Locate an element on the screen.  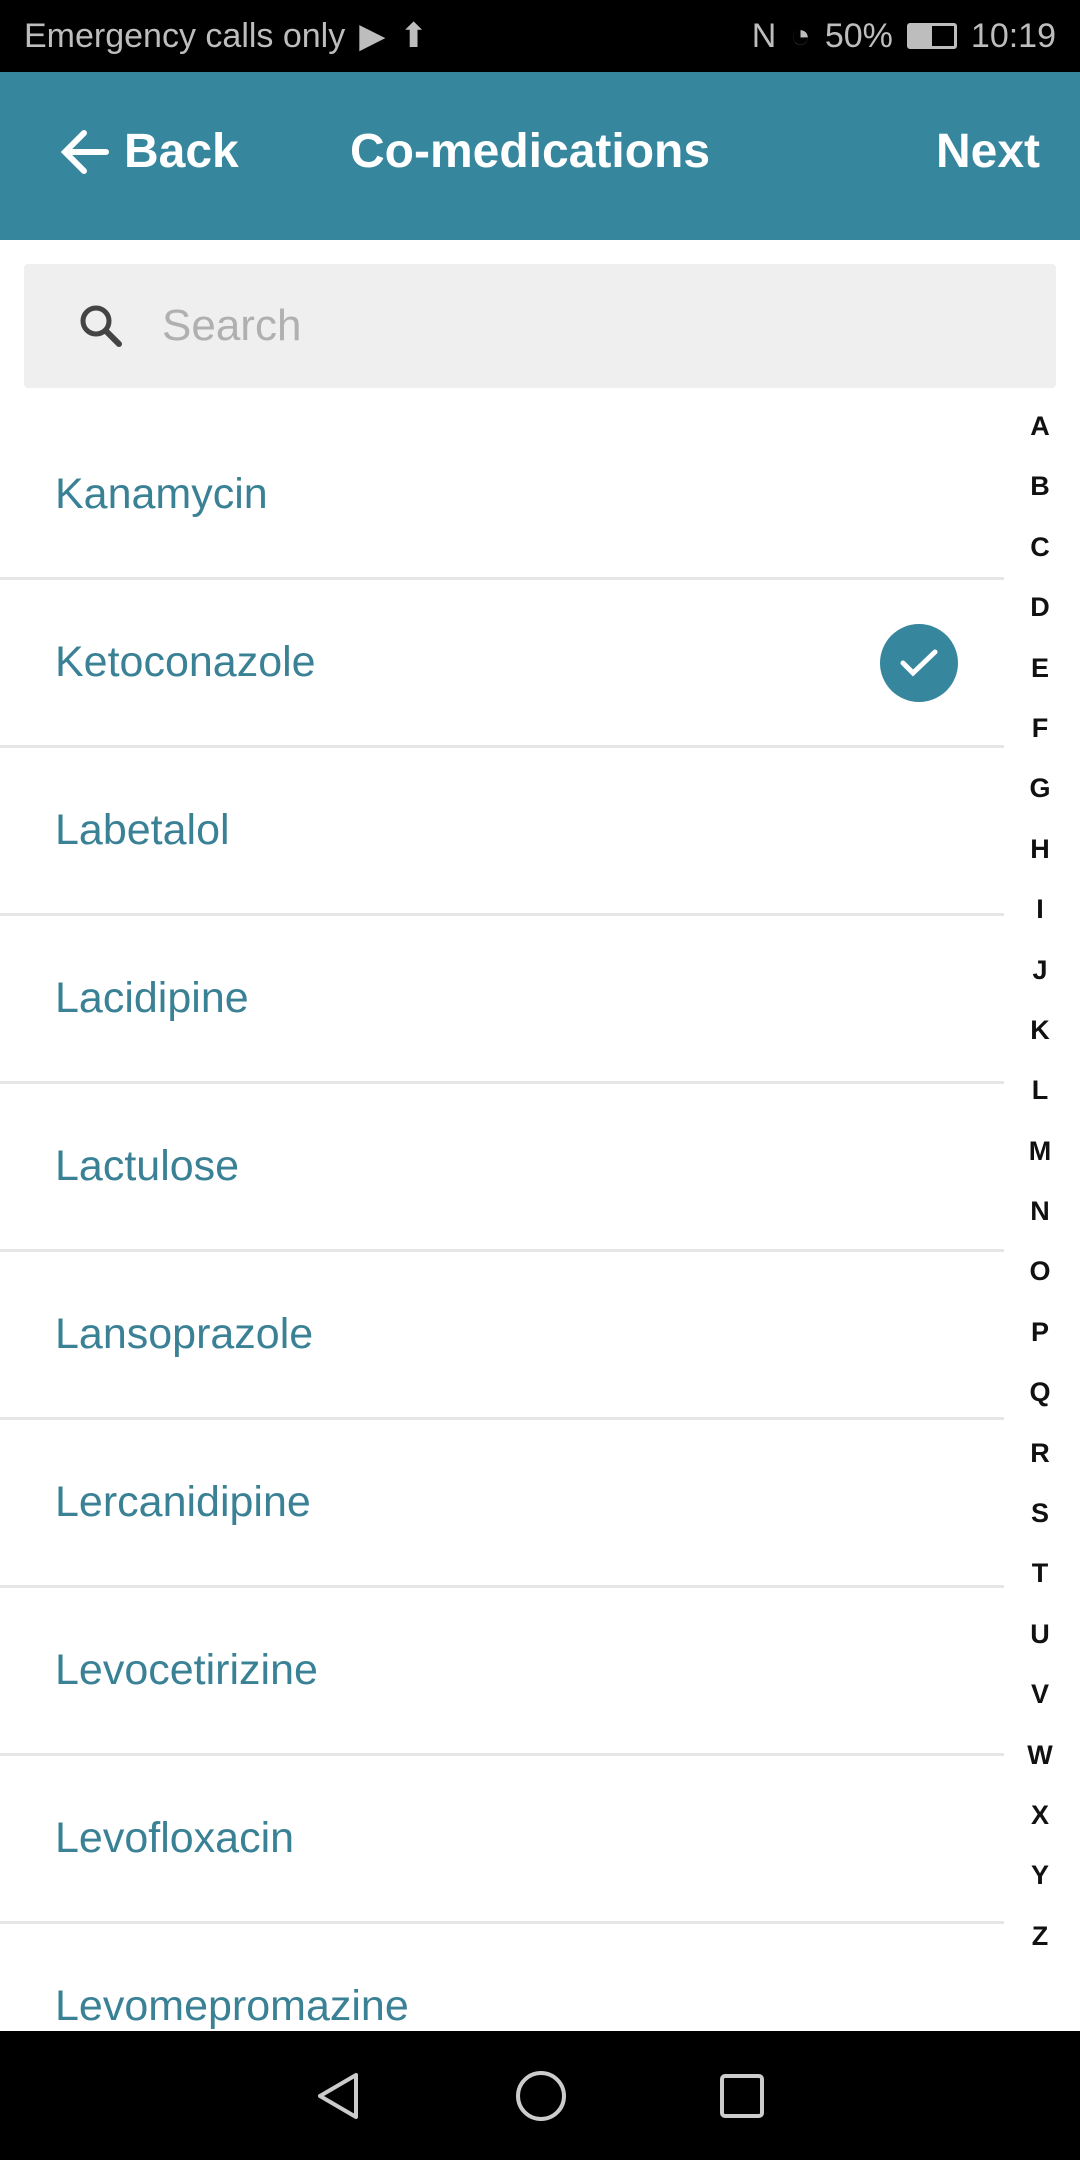
medication-name: Levocetirizine is located at coordinates (186, 1670).